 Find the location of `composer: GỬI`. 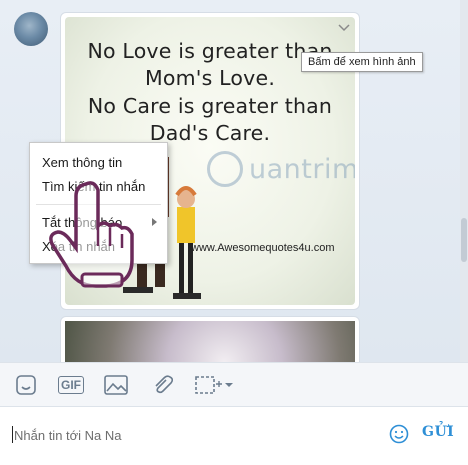

composer: GỬI is located at coordinates (234, 435).